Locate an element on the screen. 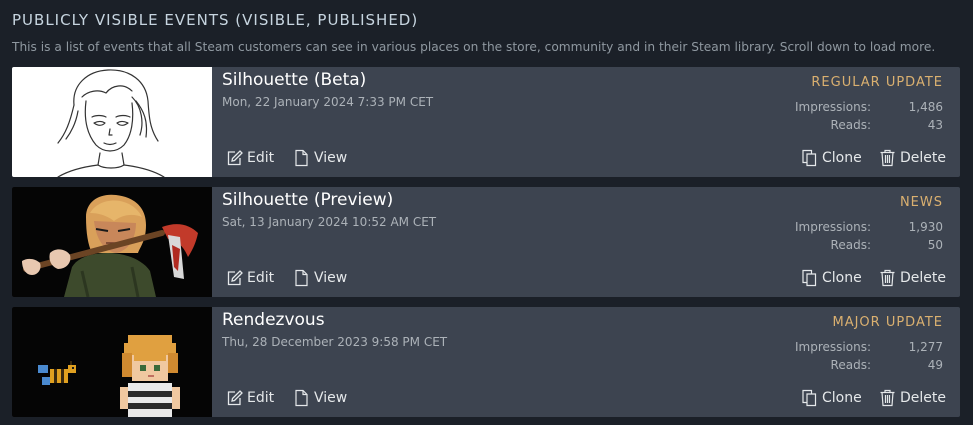 This screenshot has height=425, width=973. reads-value: 49 is located at coordinates (935, 365).